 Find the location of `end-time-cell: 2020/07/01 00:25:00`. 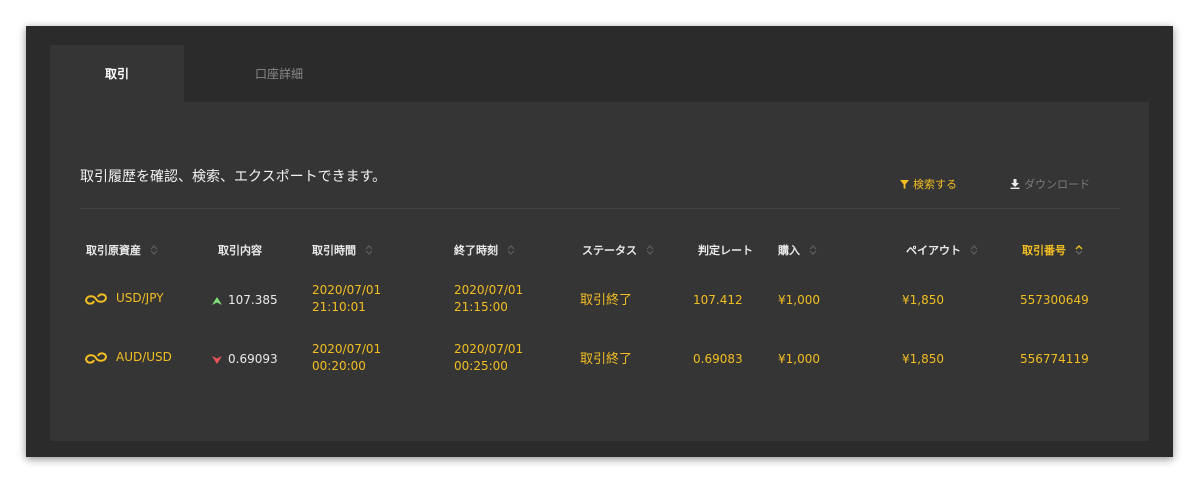

end-time-cell: 2020/07/01 00:25:00 is located at coordinates (488, 358).